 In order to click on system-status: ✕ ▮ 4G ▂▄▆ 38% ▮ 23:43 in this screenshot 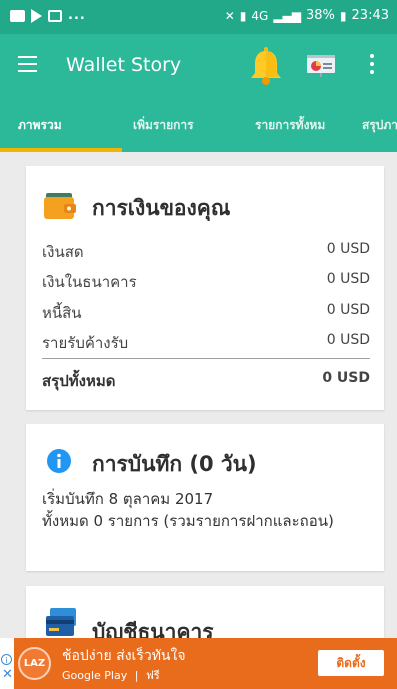, I will do `click(307, 15)`.